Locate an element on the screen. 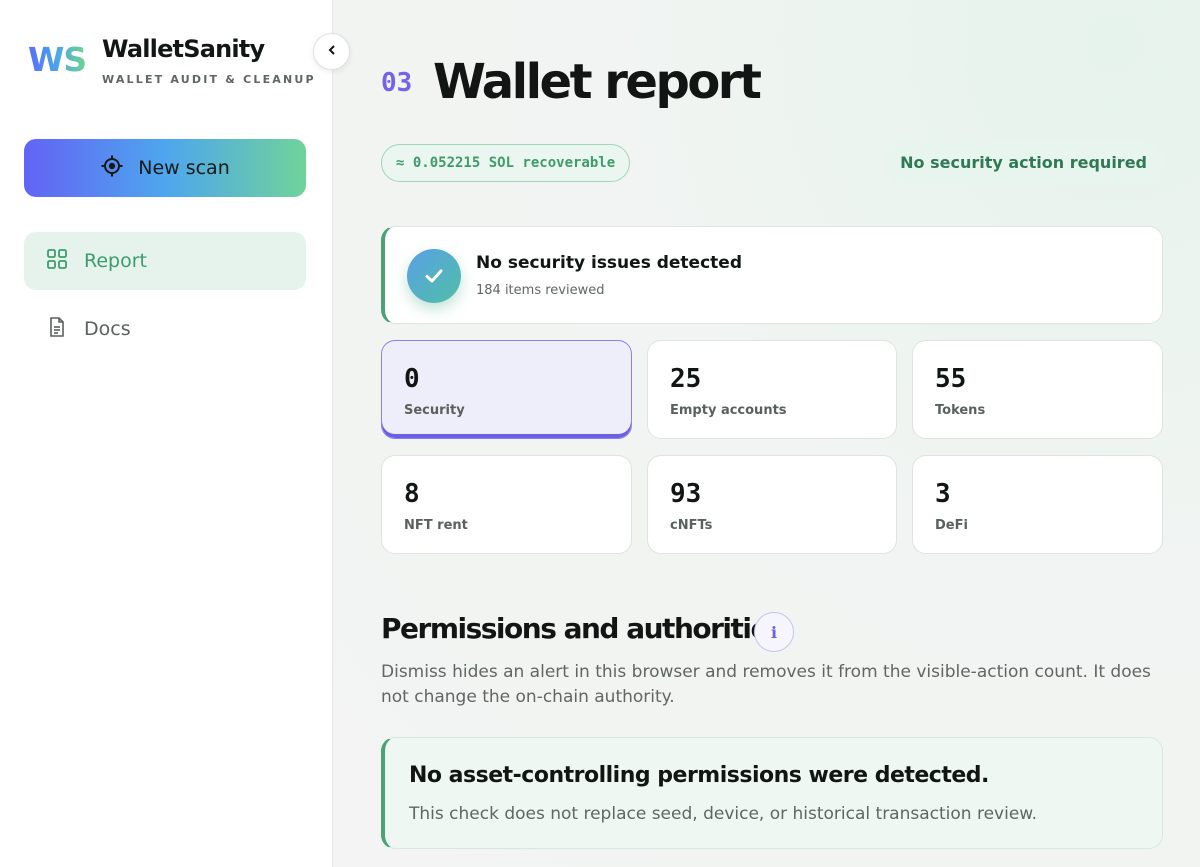 This screenshot has height=867, width=1200. new-scan-label: New scan is located at coordinates (184, 168).